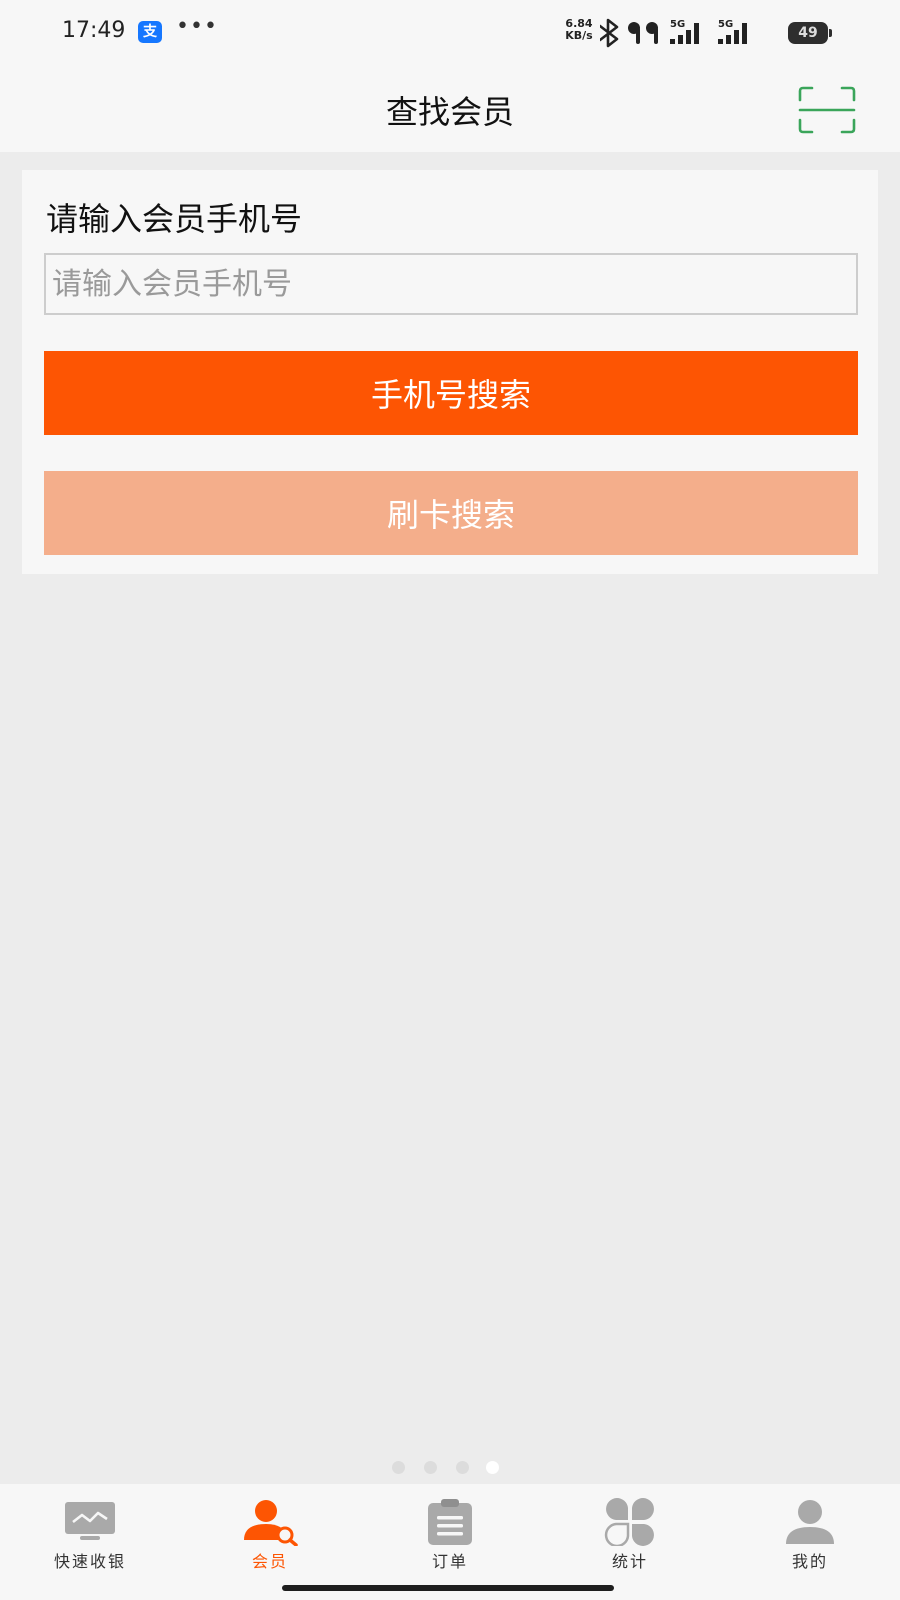  I want to click on page-indicator, so click(452, 1467).